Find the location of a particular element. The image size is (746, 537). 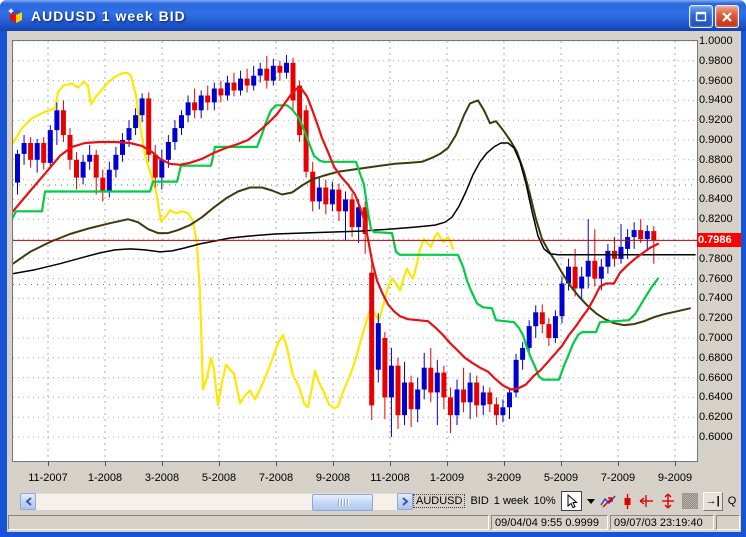

dropdown-caret-icon is located at coordinates (590, 501).